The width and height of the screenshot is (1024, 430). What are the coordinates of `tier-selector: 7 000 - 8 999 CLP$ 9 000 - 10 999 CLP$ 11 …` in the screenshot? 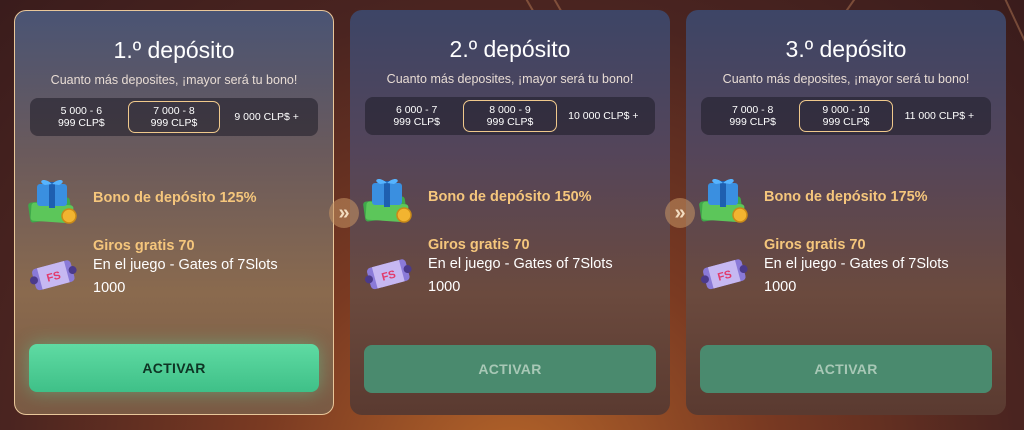 It's located at (846, 116).